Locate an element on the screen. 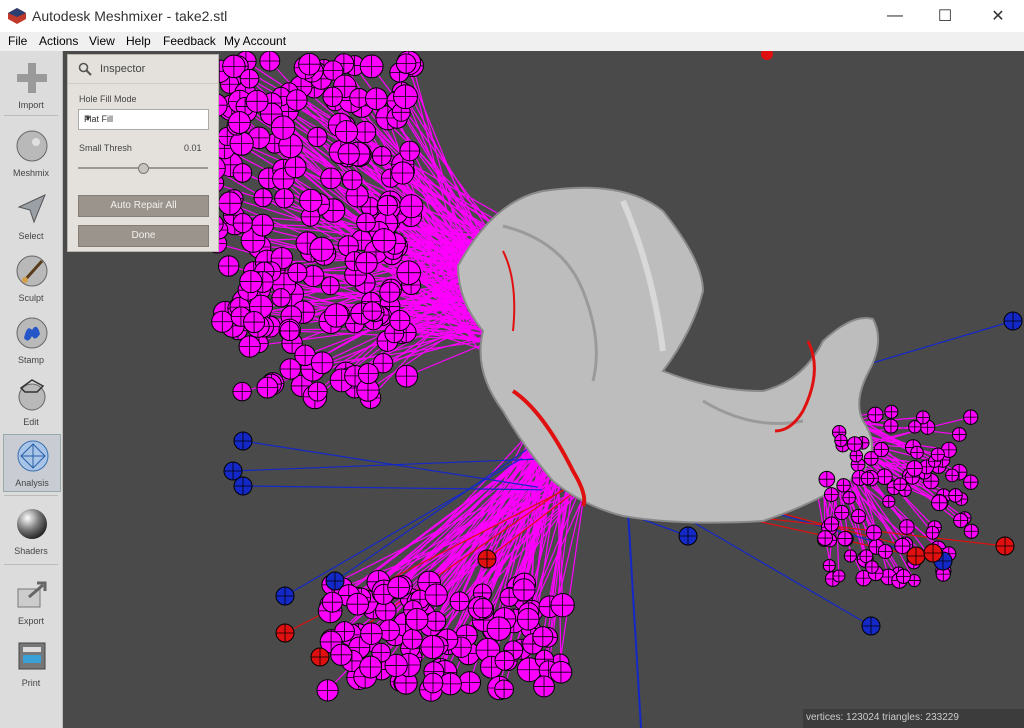 The height and width of the screenshot is (728, 1024). tool-sculpt: Sculpt is located at coordinates (31, 278).